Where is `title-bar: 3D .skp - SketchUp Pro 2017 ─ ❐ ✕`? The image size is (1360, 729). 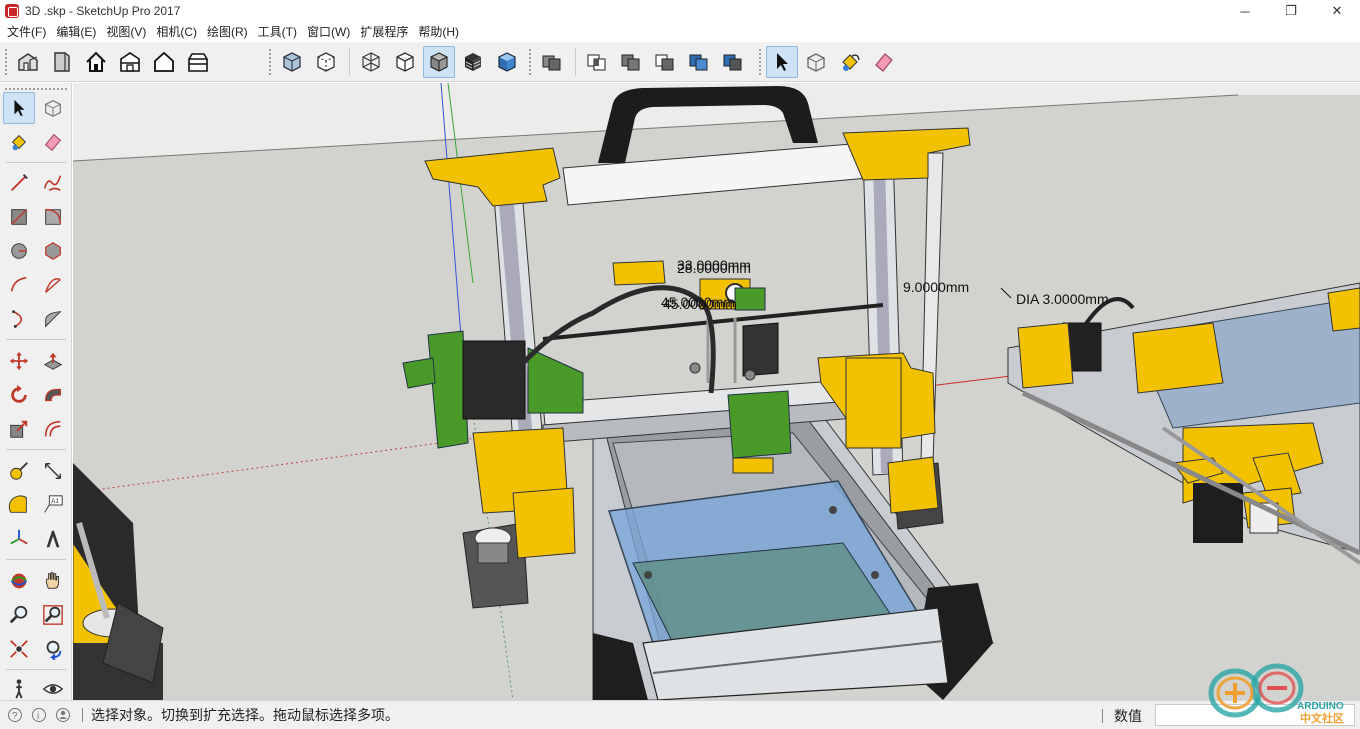 title-bar: 3D .skp - SketchUp Pro 2017 ─ ❐ ✕ is located at coordinates (680, 11).